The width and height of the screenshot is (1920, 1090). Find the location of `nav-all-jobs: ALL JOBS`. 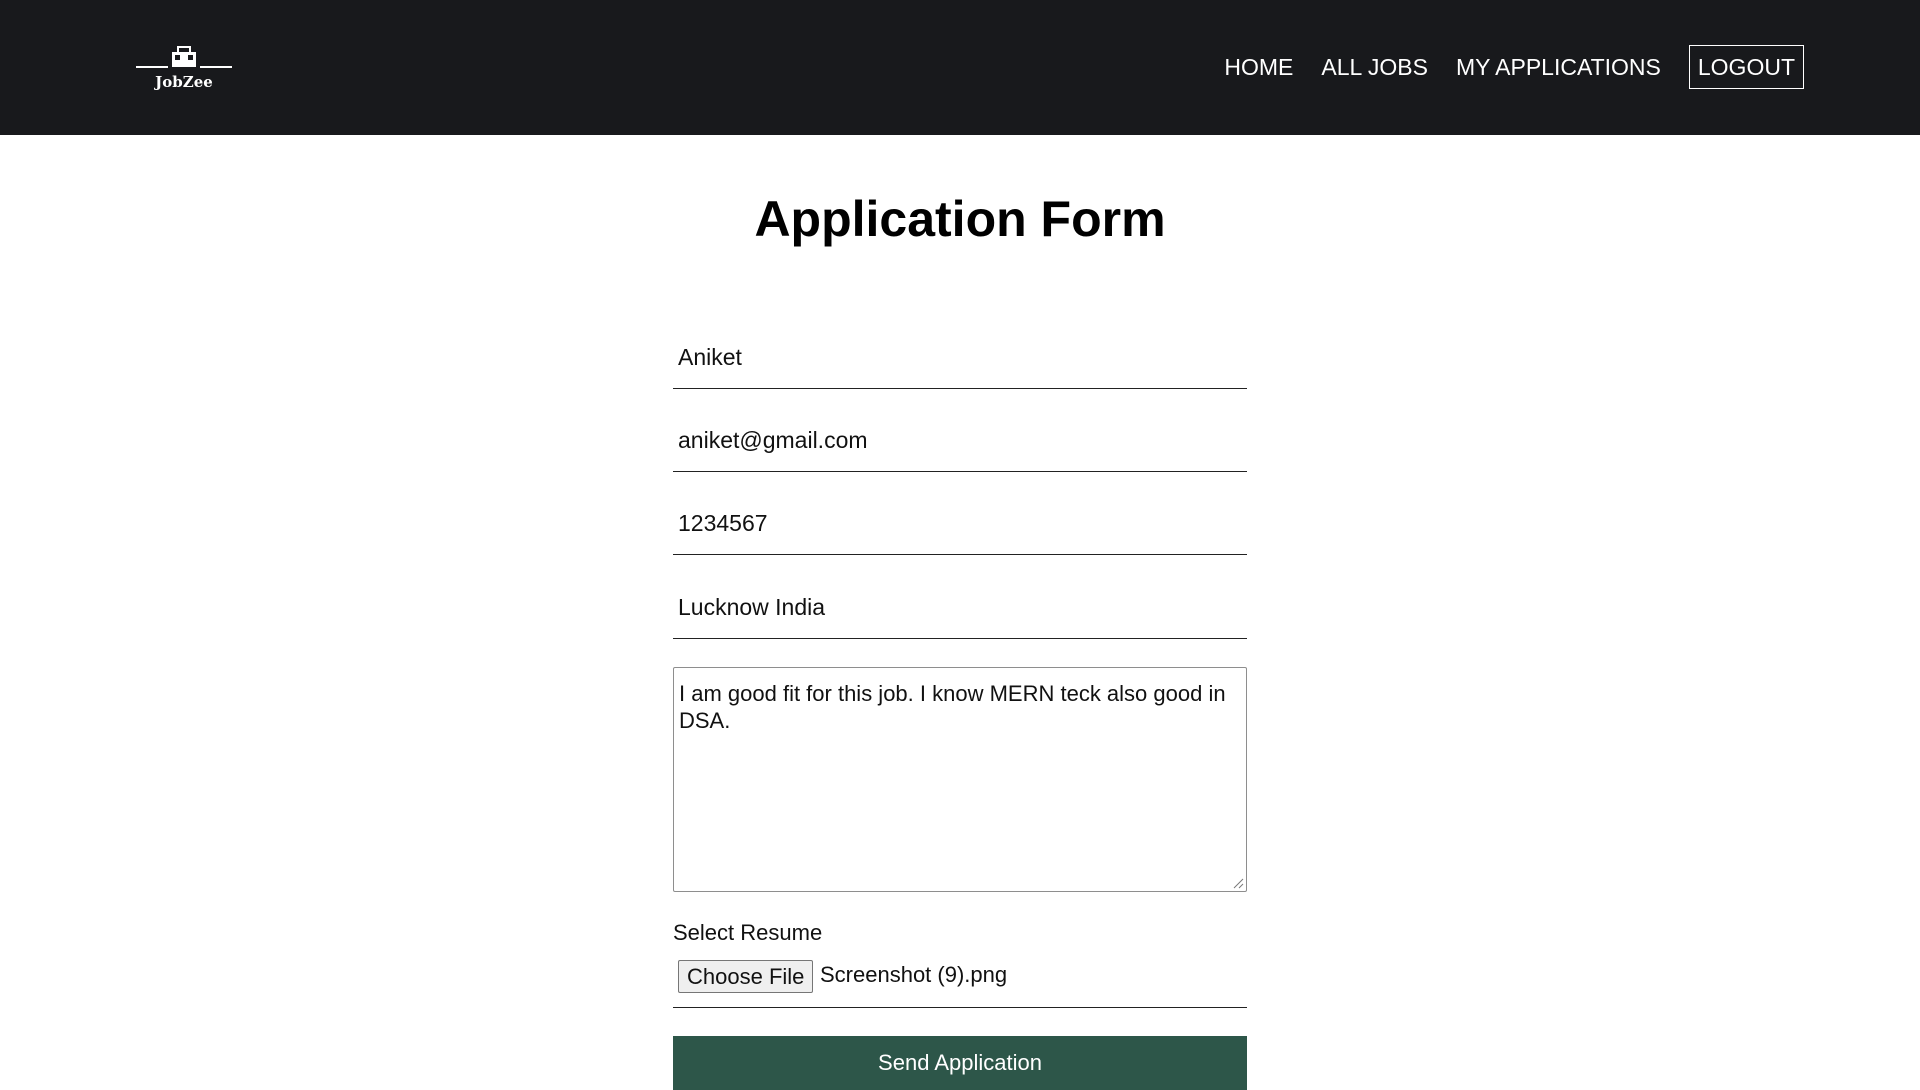

nav-all-jobs: ALL JOBS is located at coordinates (1374, 67).